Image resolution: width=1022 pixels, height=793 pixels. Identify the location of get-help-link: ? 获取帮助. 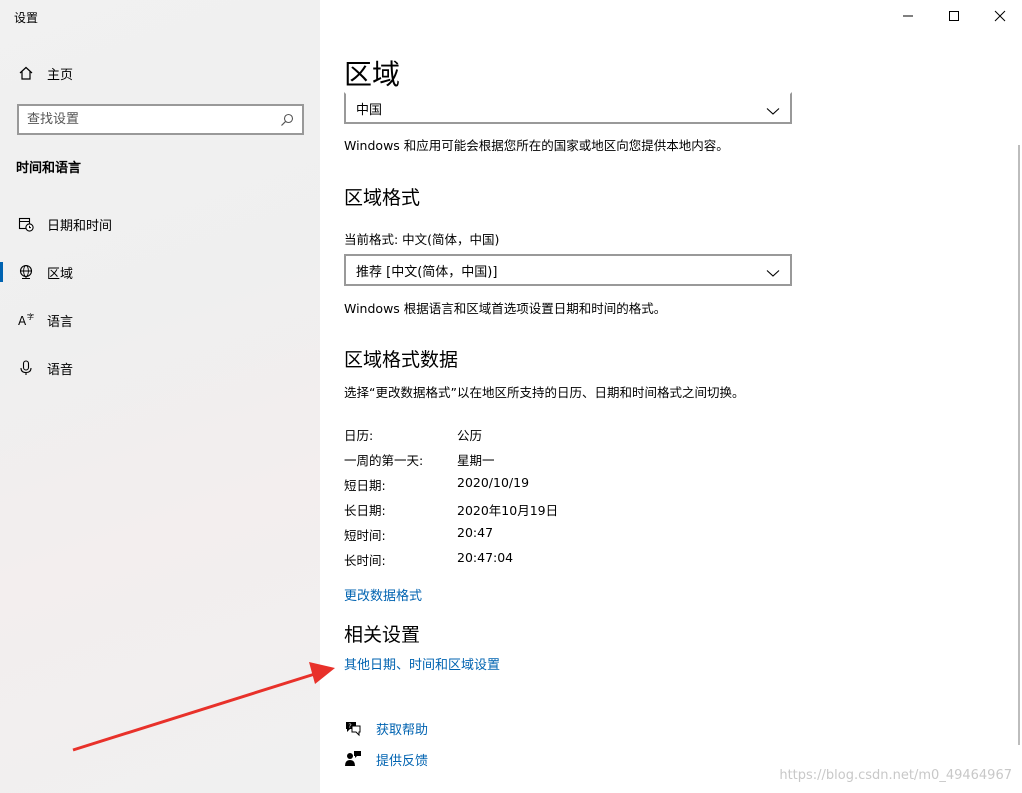
(386, 728).